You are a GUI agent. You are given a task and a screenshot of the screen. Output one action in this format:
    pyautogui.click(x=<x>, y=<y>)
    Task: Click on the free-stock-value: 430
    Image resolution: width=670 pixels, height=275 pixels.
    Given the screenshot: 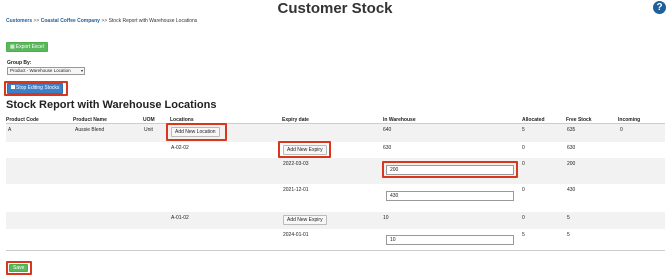 What is the action you would take?
    pyautogui.click(x=571, y=190)
    